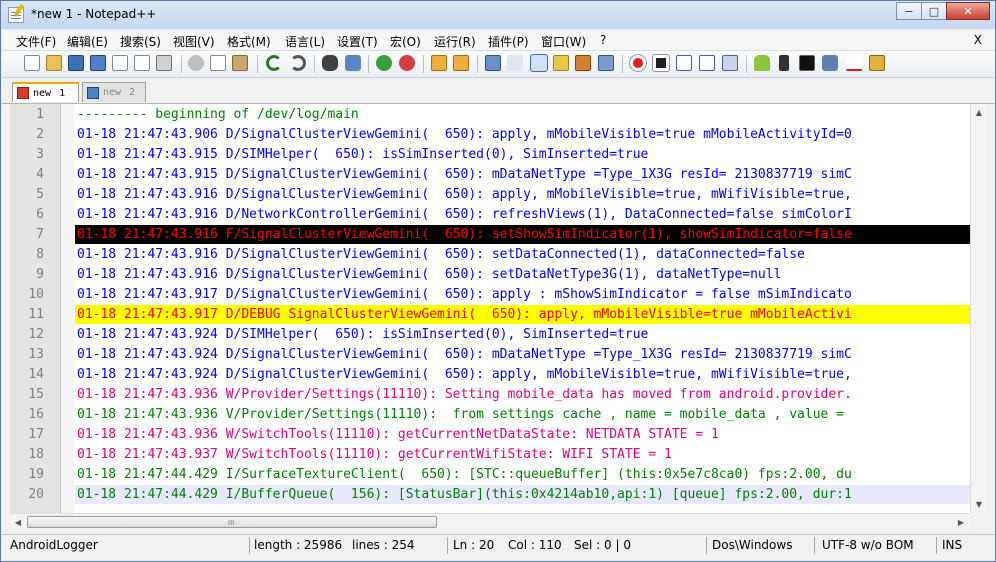  What do you see at coordinates (961, 522) in the screenshot?
I see `scroll-right-icon: ▶` at bounding box center [961, 522].